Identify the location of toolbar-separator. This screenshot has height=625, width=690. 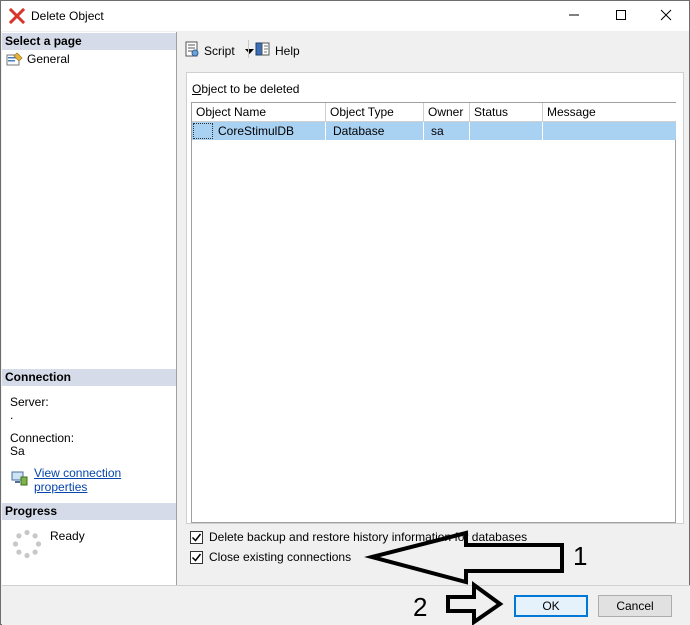
(248, 49).